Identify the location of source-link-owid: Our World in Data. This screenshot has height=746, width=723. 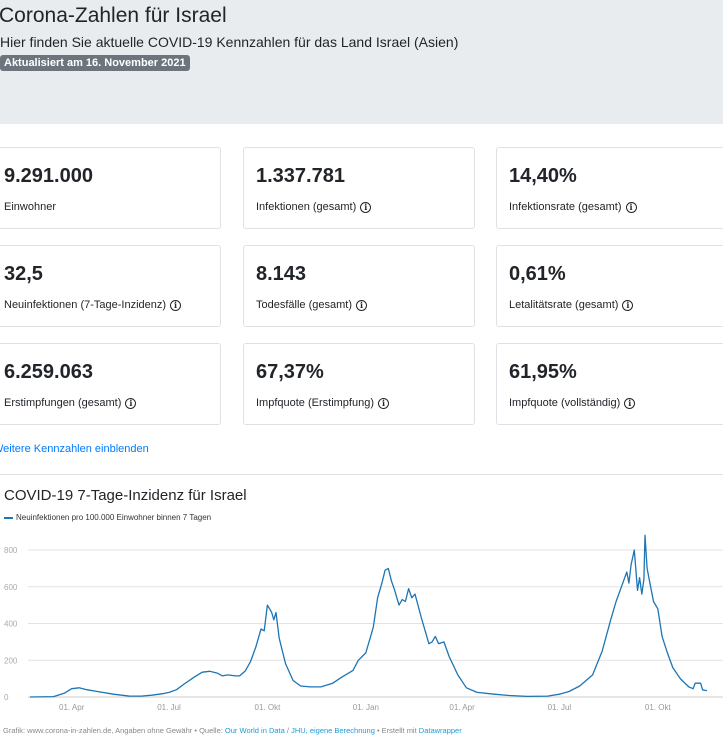
(255, 730).